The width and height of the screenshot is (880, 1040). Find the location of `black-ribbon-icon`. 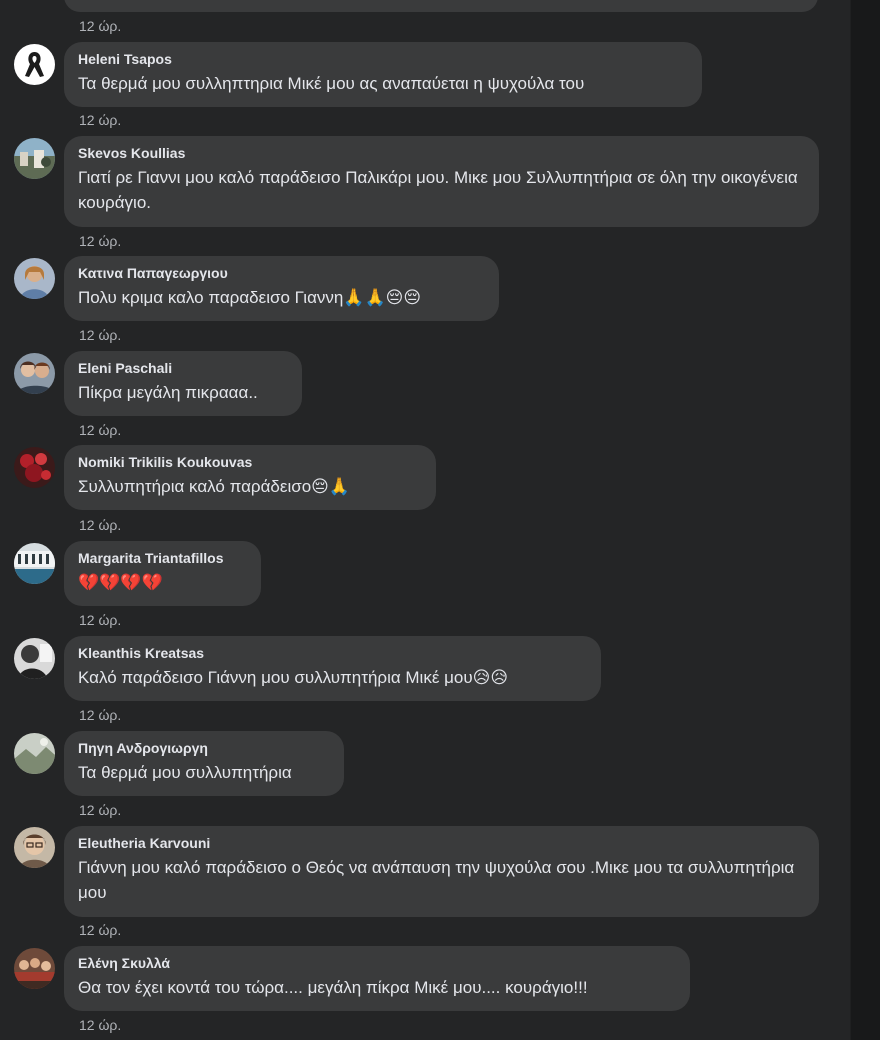

black-ribbon-icon is located at coordinates (34, 64).